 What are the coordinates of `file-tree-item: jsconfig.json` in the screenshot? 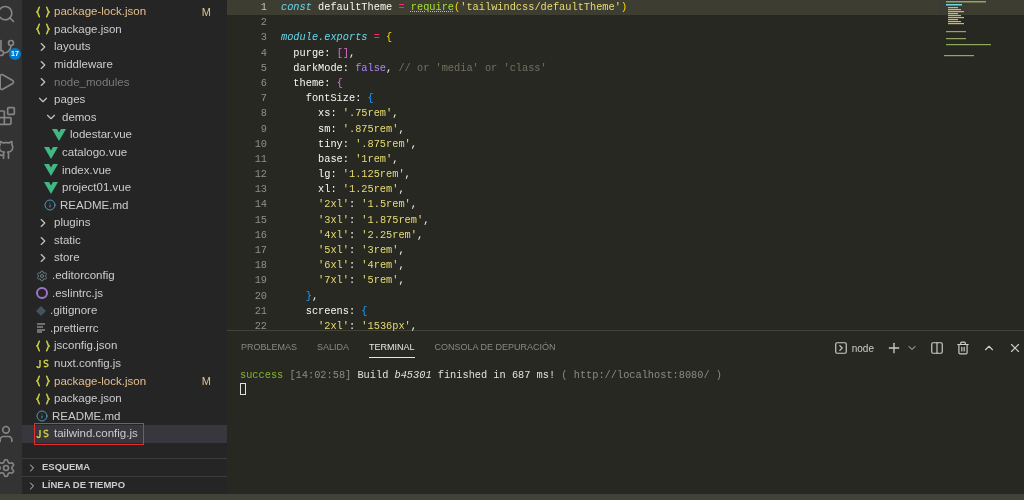 It's located at (124, 346).